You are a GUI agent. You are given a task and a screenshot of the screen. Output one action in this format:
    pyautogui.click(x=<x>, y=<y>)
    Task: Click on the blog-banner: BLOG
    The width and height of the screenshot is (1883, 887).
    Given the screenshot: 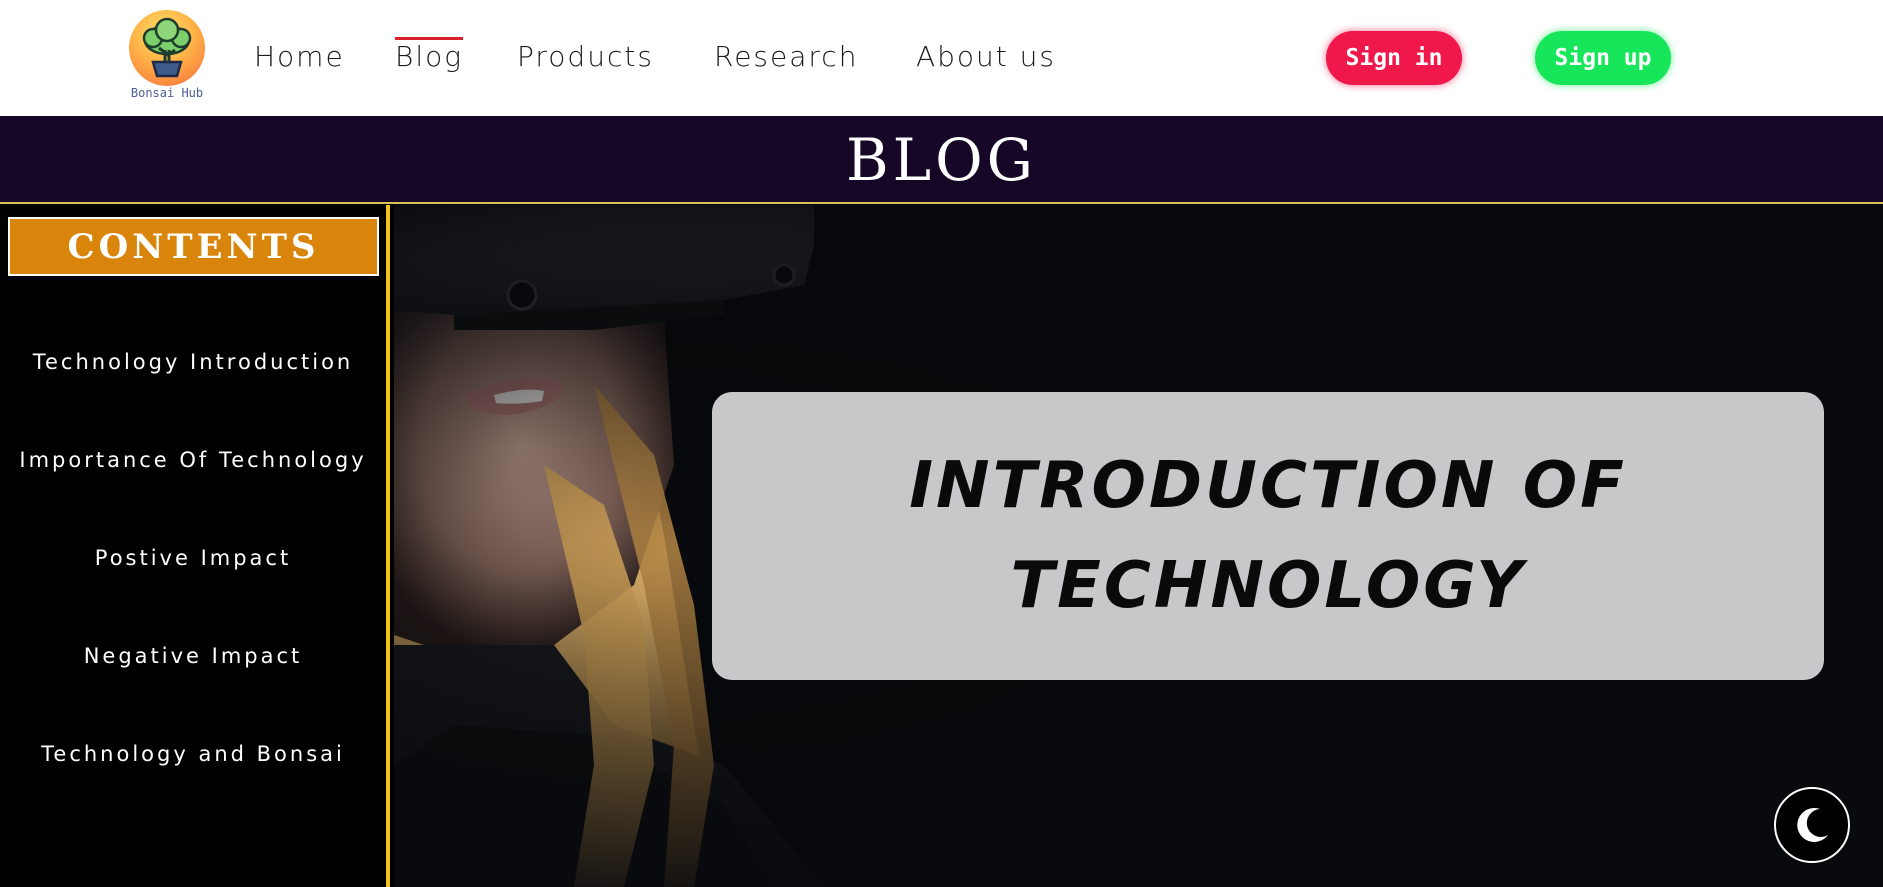 What is the action you would take?
    pyautogui.click(x=941, y=160)
    